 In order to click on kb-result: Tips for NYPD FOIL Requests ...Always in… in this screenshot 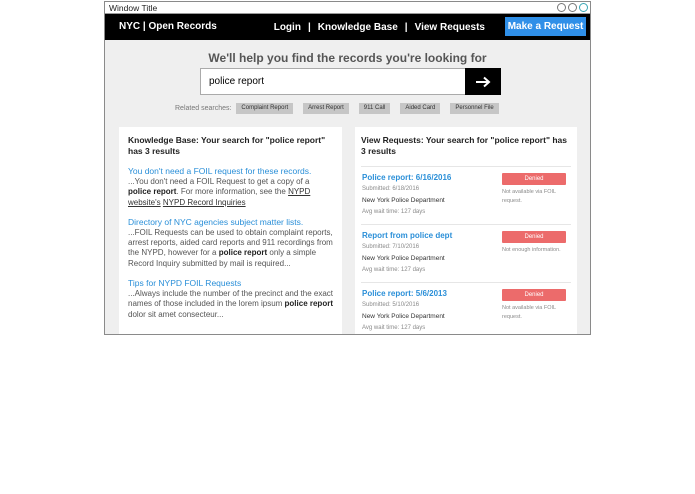, I will do `click(230, 299)`.